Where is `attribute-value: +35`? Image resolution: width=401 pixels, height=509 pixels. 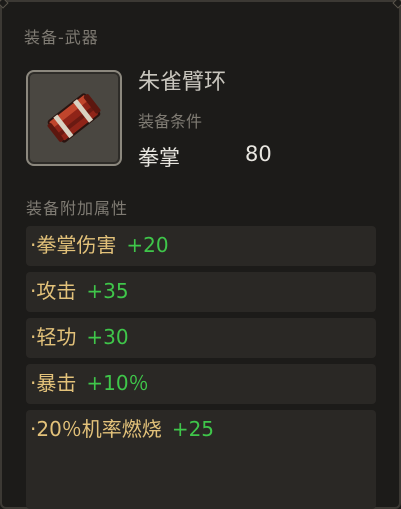 attribute-value: +35 is located at coordinates (107, 291).